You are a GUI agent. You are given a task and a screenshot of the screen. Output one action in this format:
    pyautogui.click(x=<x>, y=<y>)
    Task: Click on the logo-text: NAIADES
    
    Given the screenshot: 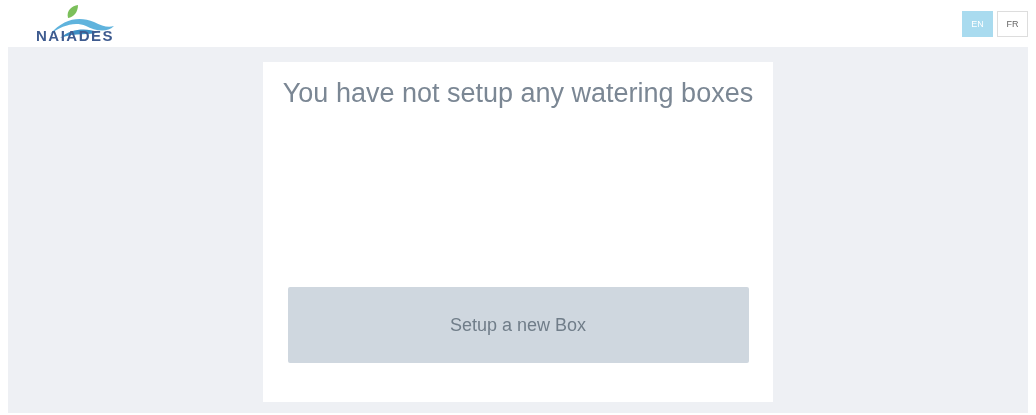 What is the action you would take?
    pyautogui.click(x=75, y=35)
    